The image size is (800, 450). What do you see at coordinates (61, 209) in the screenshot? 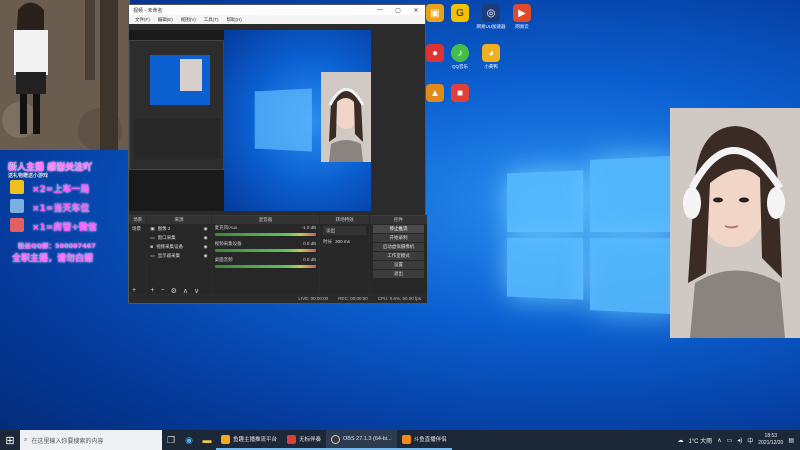
I see `overlay-line-2: ×1=当天车位` at bounding box center [61, 209].